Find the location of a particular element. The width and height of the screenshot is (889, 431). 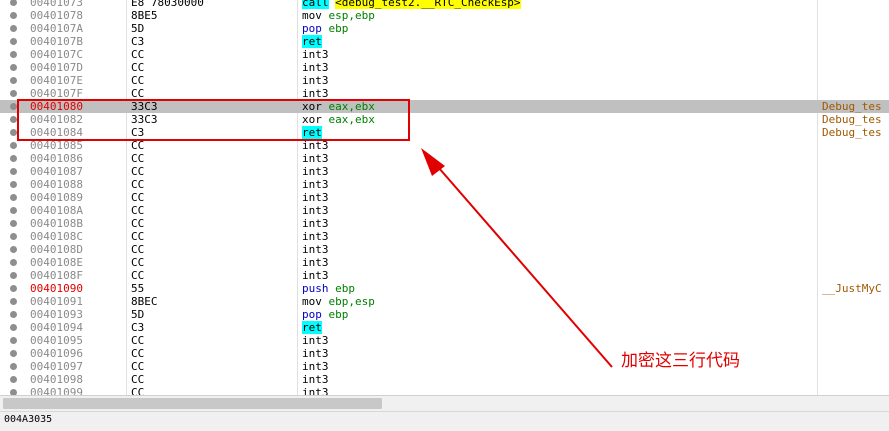

horizontal-scrollbar is located at coordinates (444, 403).